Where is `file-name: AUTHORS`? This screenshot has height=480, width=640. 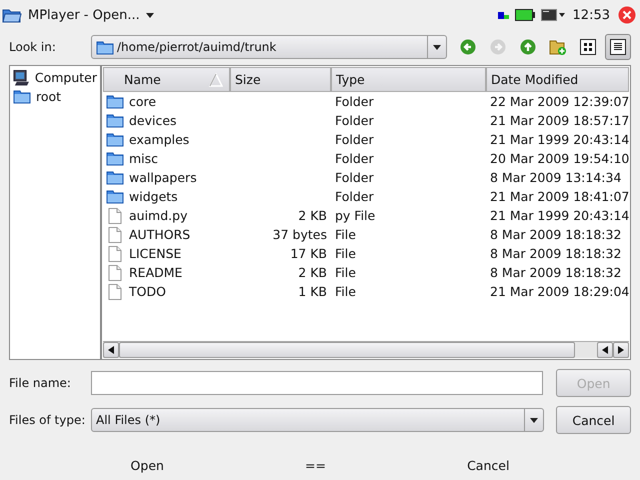 file-name: AUTHORS is located at coordinates (159, 234).